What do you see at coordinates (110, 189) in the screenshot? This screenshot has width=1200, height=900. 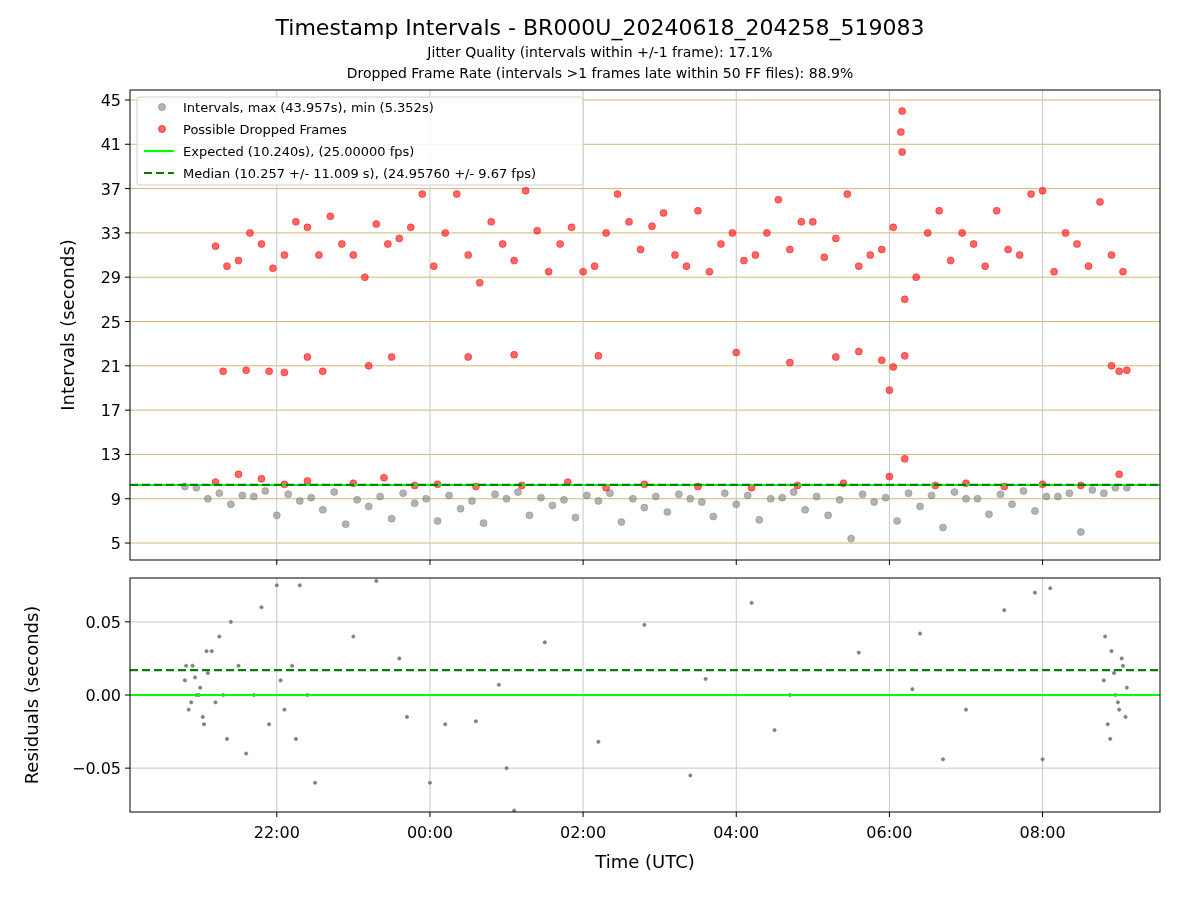 I see `tick-label: 37` at bounding box center [110, 189].